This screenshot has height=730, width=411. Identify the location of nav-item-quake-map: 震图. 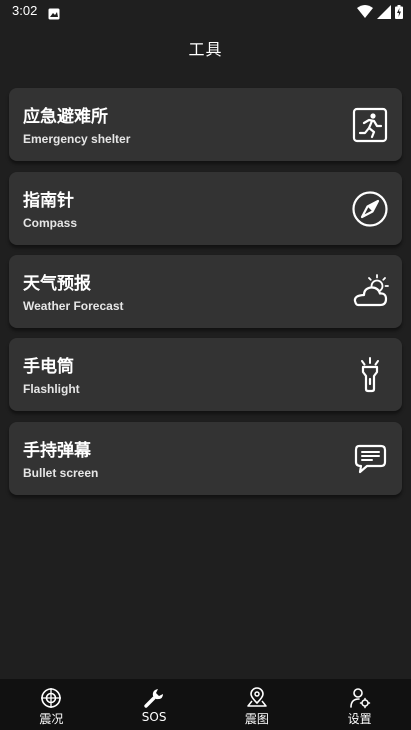
(257, 704).